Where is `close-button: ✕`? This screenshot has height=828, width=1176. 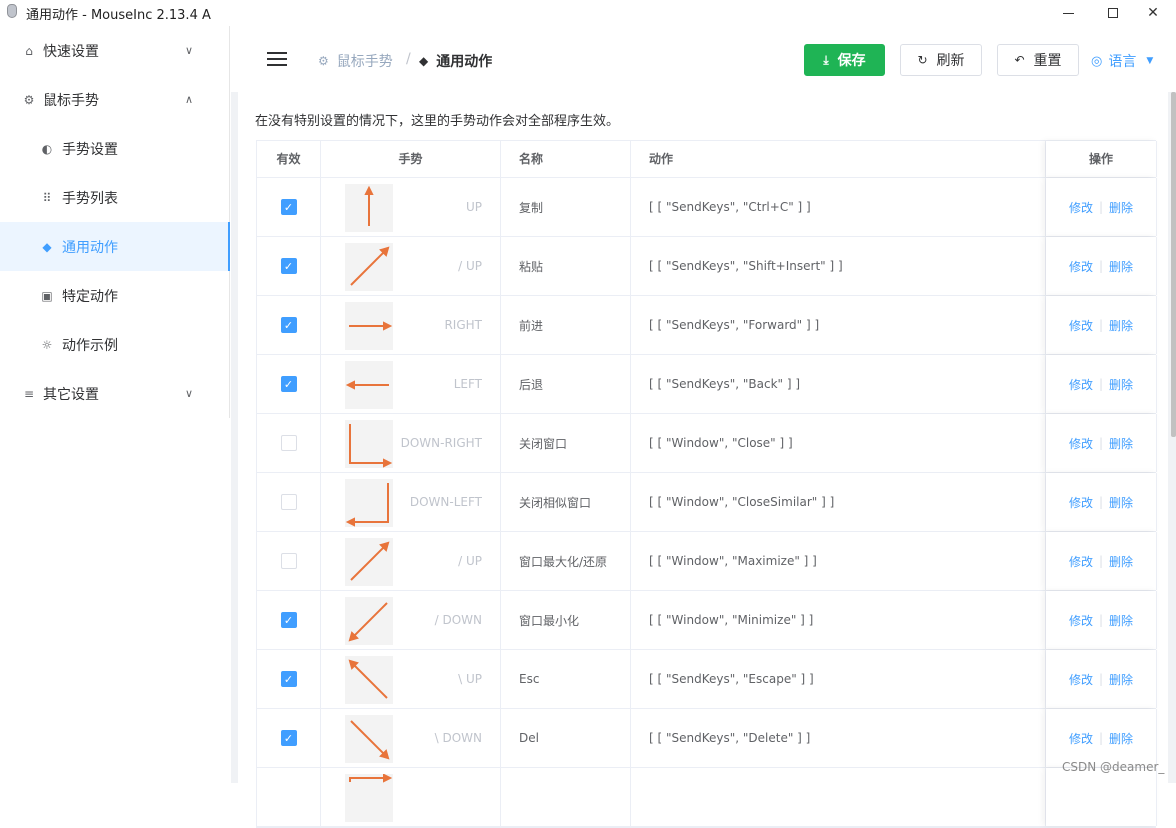 close-button: ✕ is located at coordinates (1153, 13).